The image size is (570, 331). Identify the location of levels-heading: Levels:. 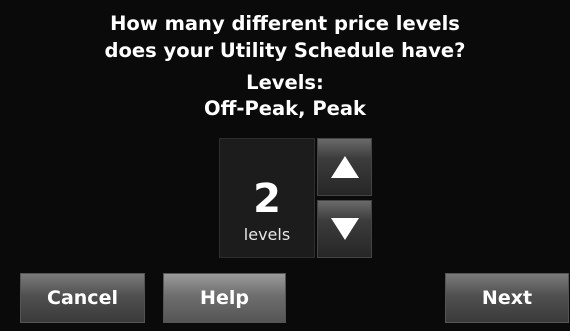
(285, 82).